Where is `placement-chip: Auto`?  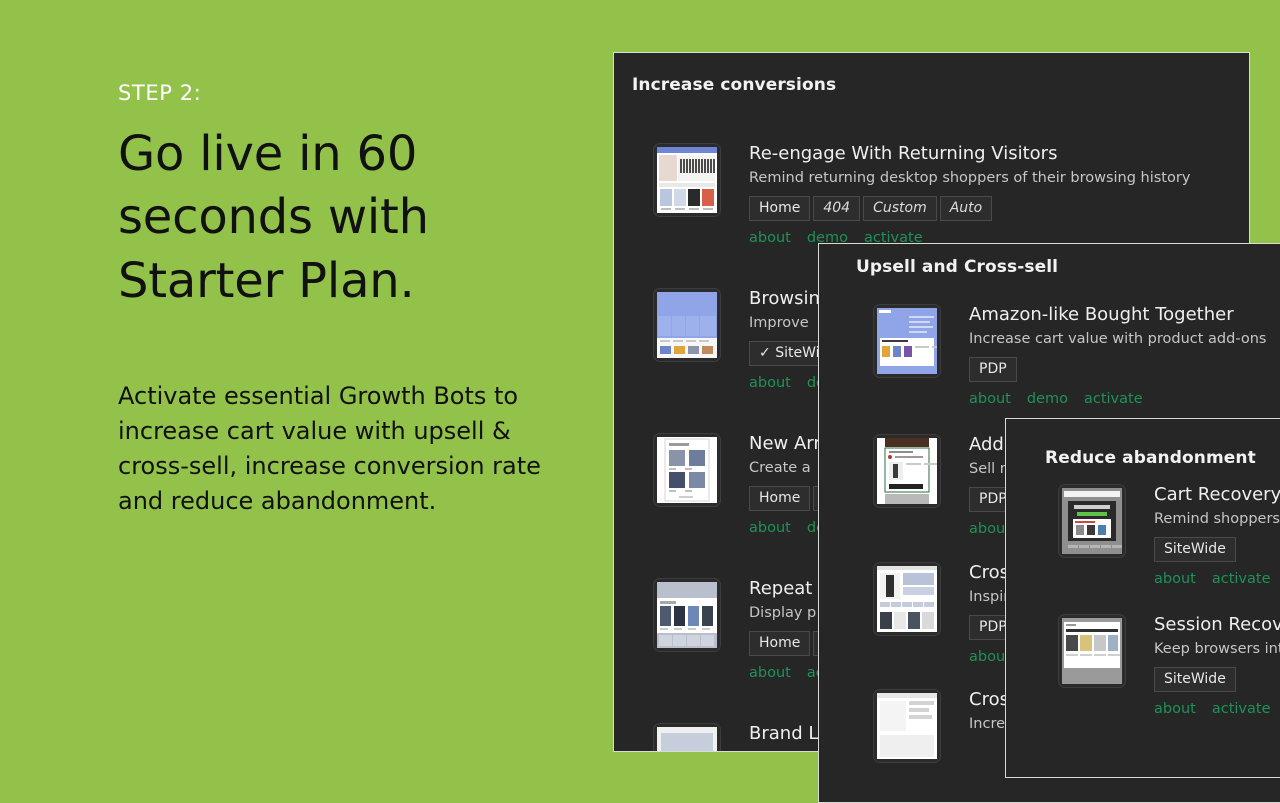
placement-chip: Auto is located at coordinates (966, 209).